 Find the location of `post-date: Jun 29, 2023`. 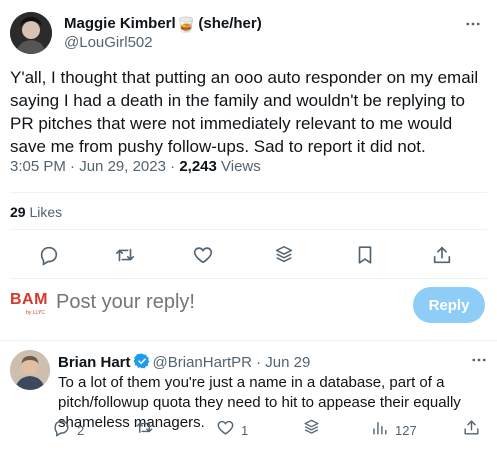

post-date: Jun 29, 2023 is located at coordinates (122, 166).